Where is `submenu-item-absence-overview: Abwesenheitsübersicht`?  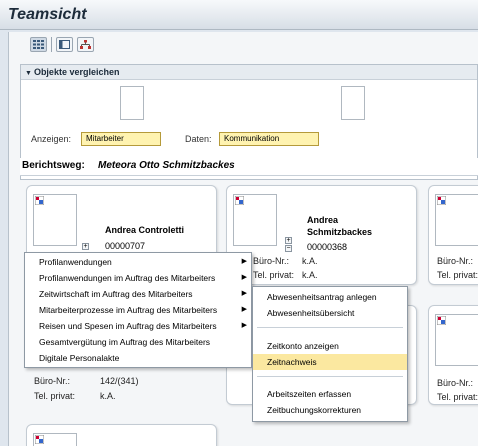
submenu-item-absence-overview: Abwesenheitsübersicht is located at coordinates (330, 313).